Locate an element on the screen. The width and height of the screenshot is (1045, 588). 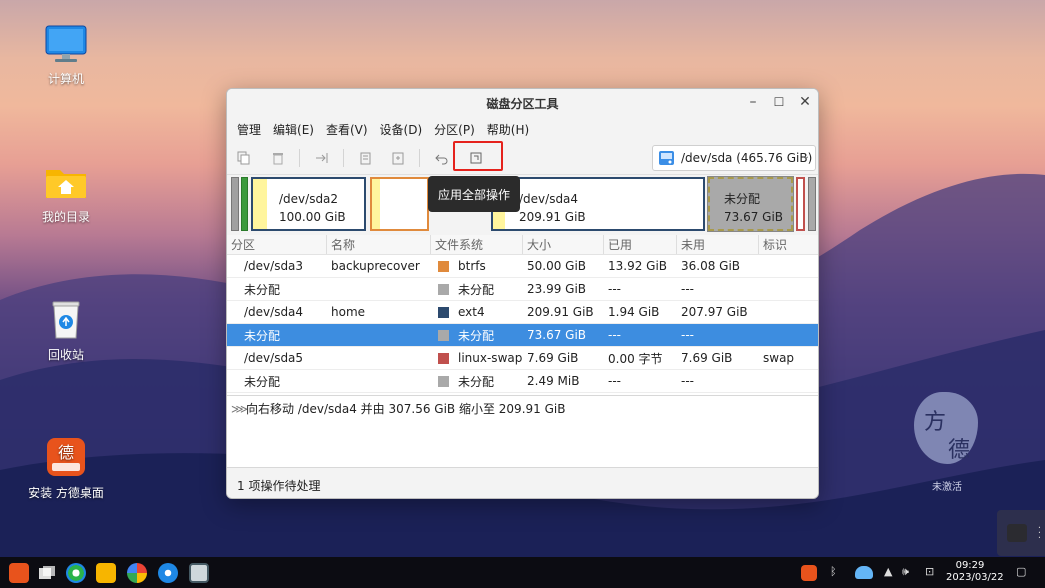
watermark-logo-char: 方 is located at coordinates (935, 422).